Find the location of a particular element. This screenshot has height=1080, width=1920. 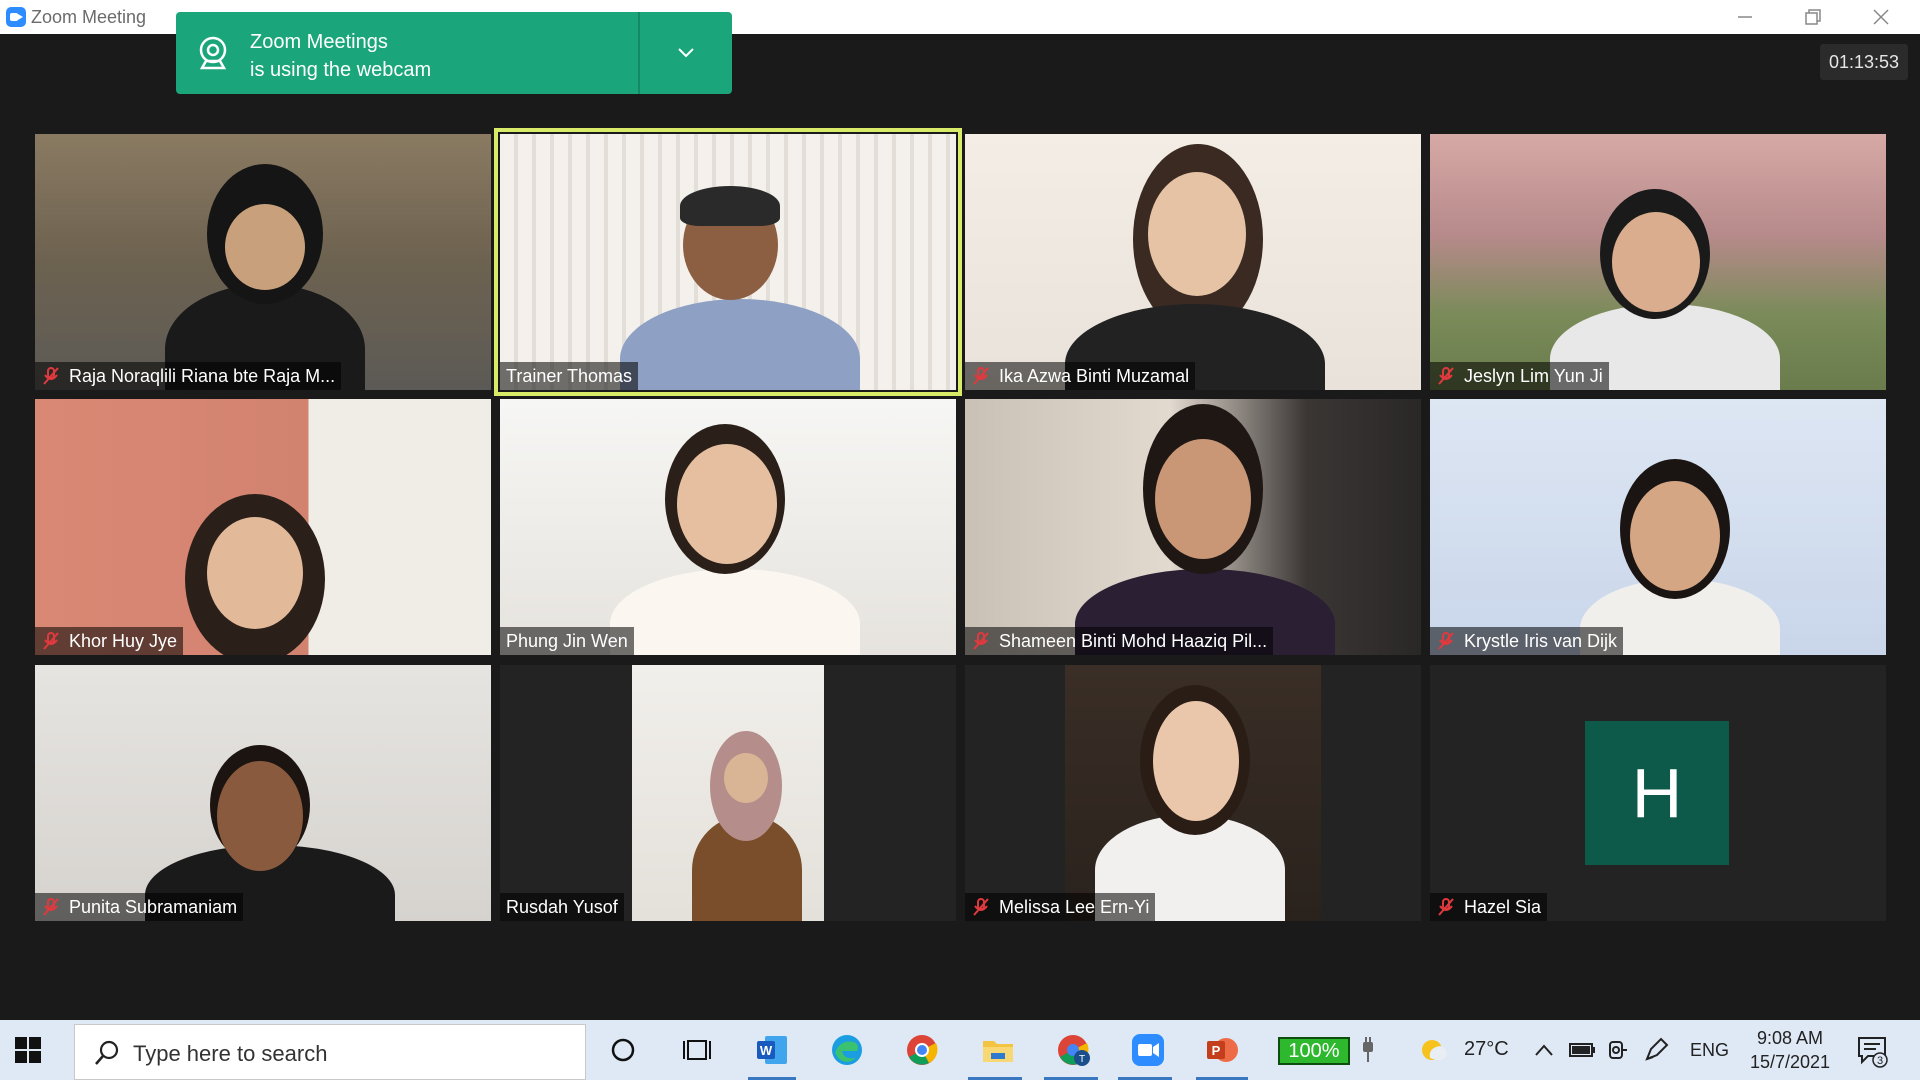

participant-name-tag: Trainer Thomas is located at coordinates (569, 376).